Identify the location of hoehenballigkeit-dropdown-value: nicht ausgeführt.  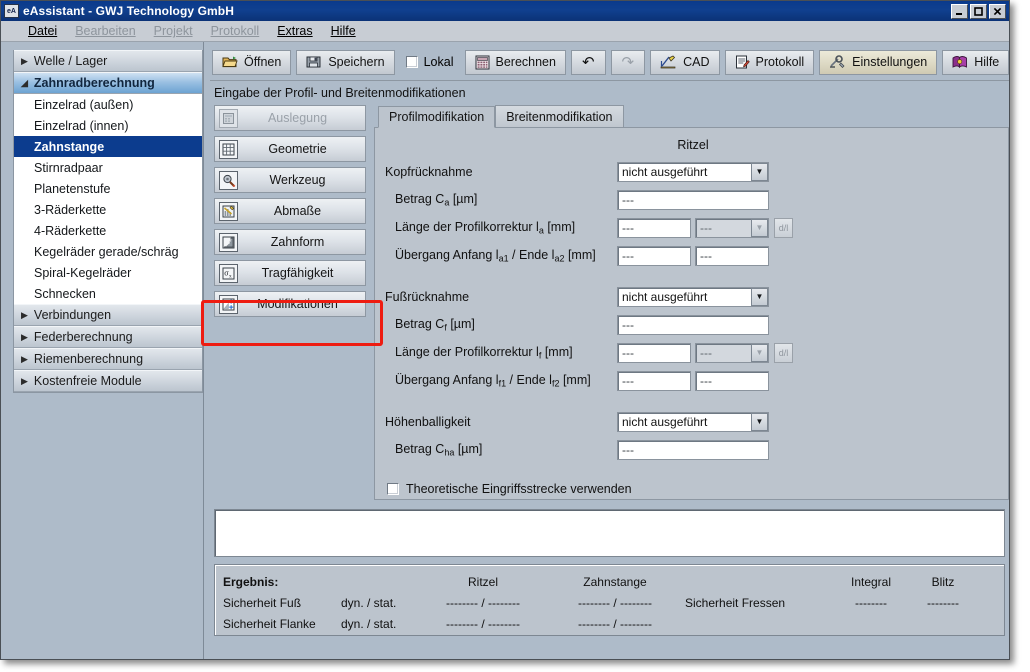
(665, 421).